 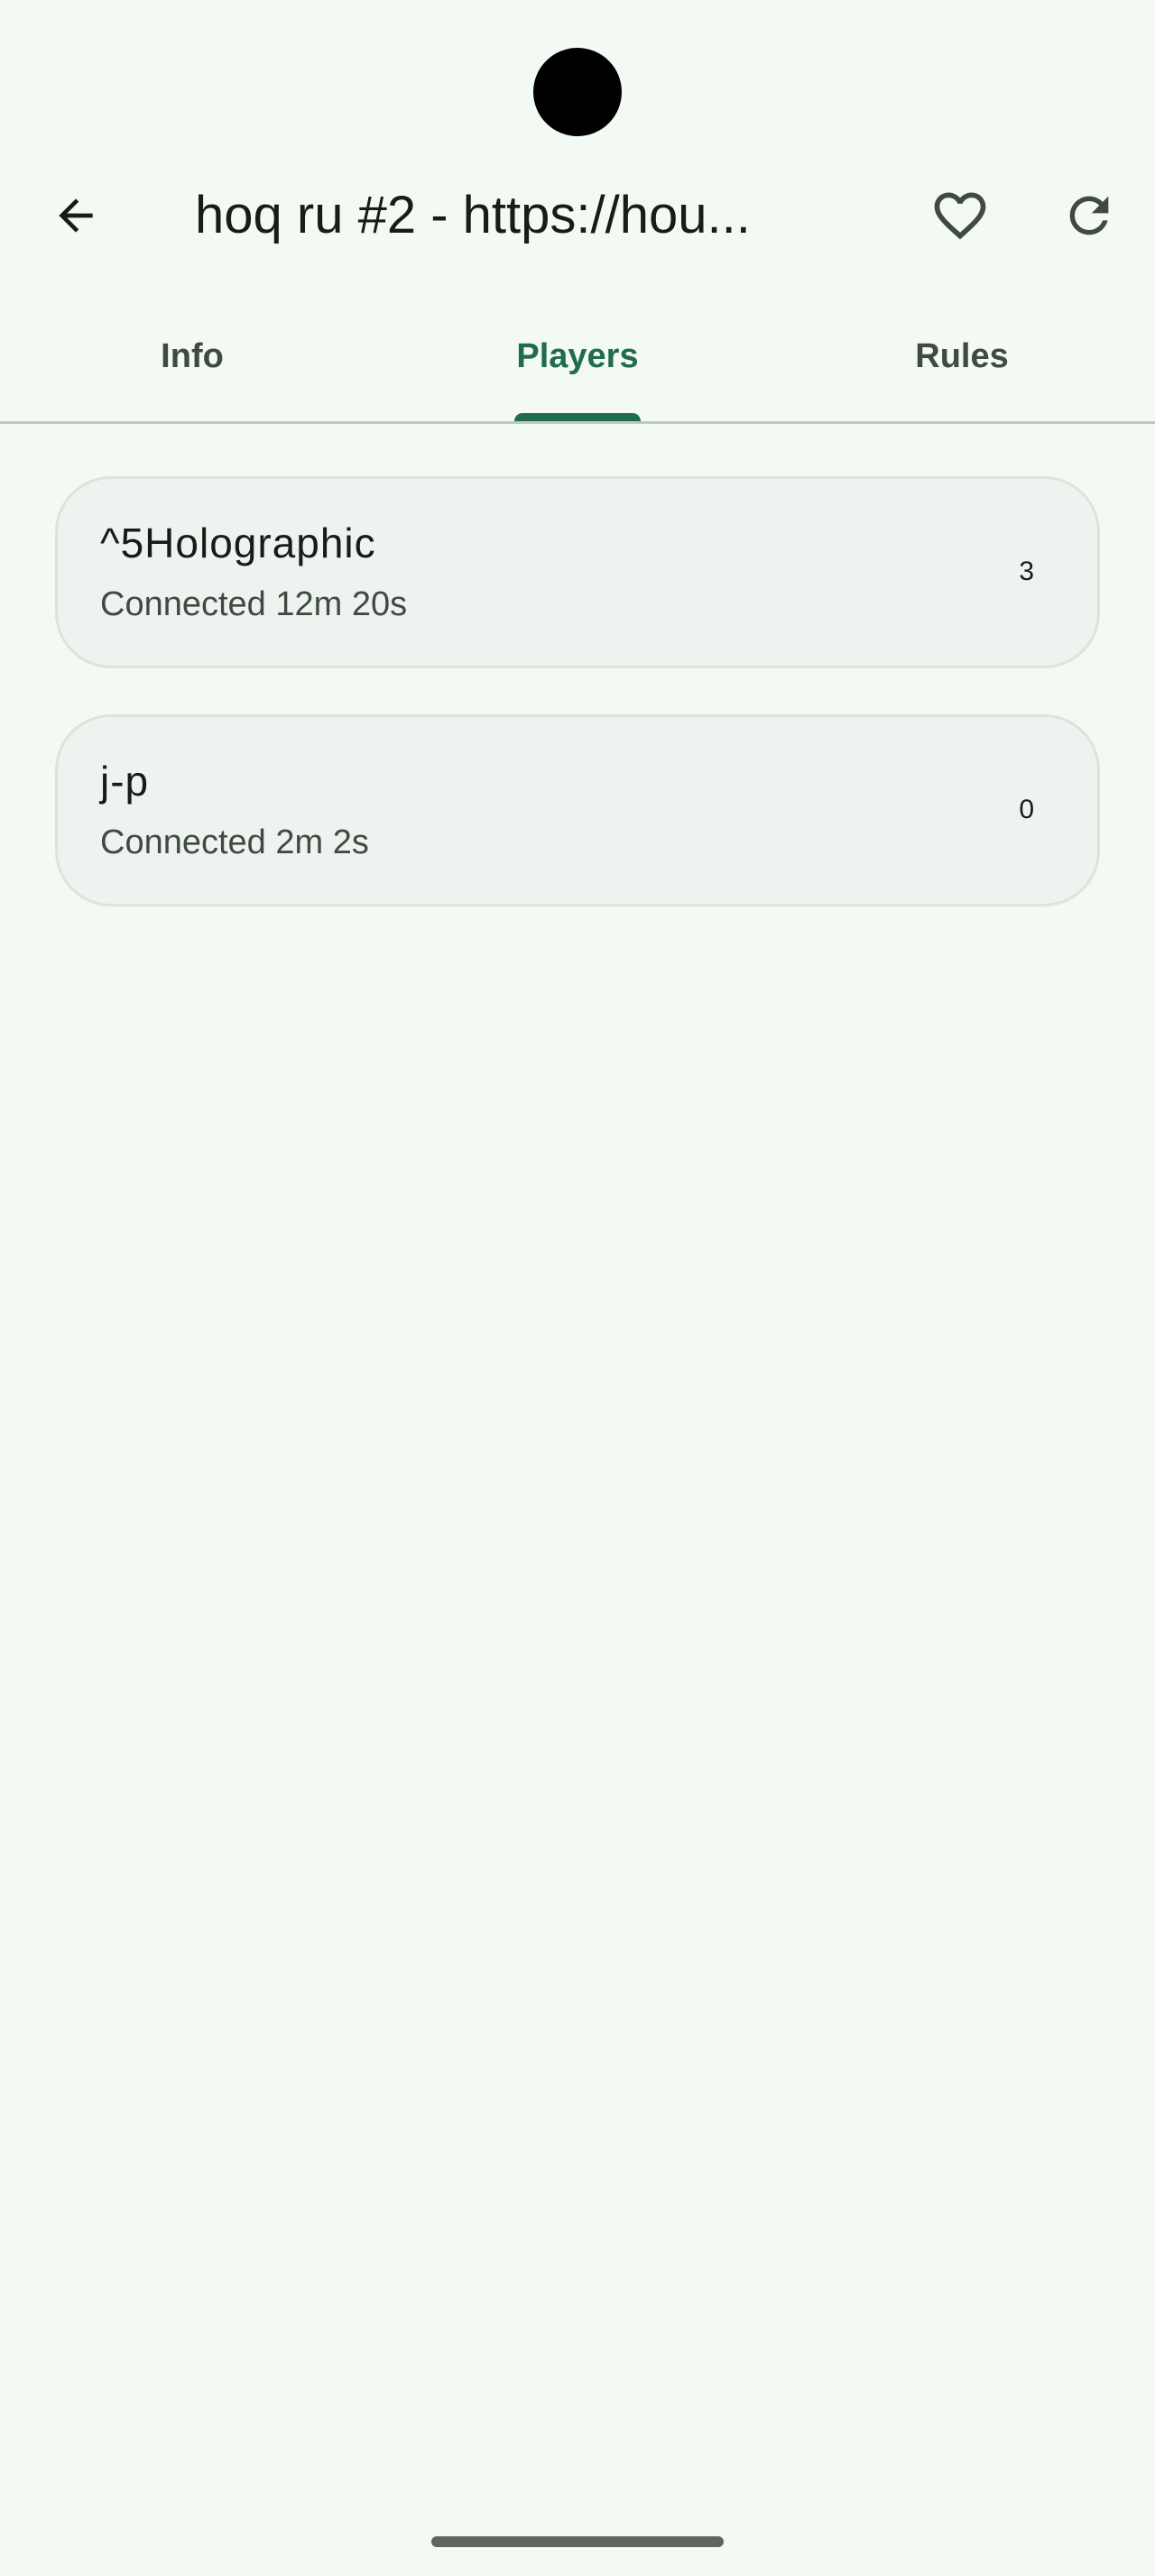 What do you see at coordinates (577, 810) in the screenshot?
I see `player-card: j-p Connected 2m 2s 0` at bounding box center [577, 810].